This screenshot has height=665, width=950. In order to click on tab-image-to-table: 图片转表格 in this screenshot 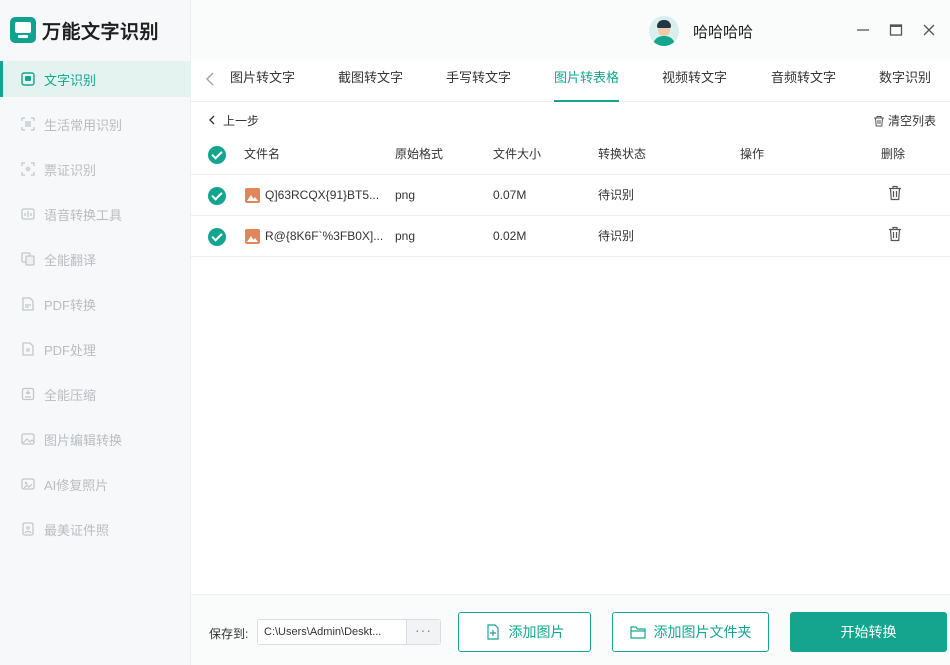, I will do `click(586, 81)`.